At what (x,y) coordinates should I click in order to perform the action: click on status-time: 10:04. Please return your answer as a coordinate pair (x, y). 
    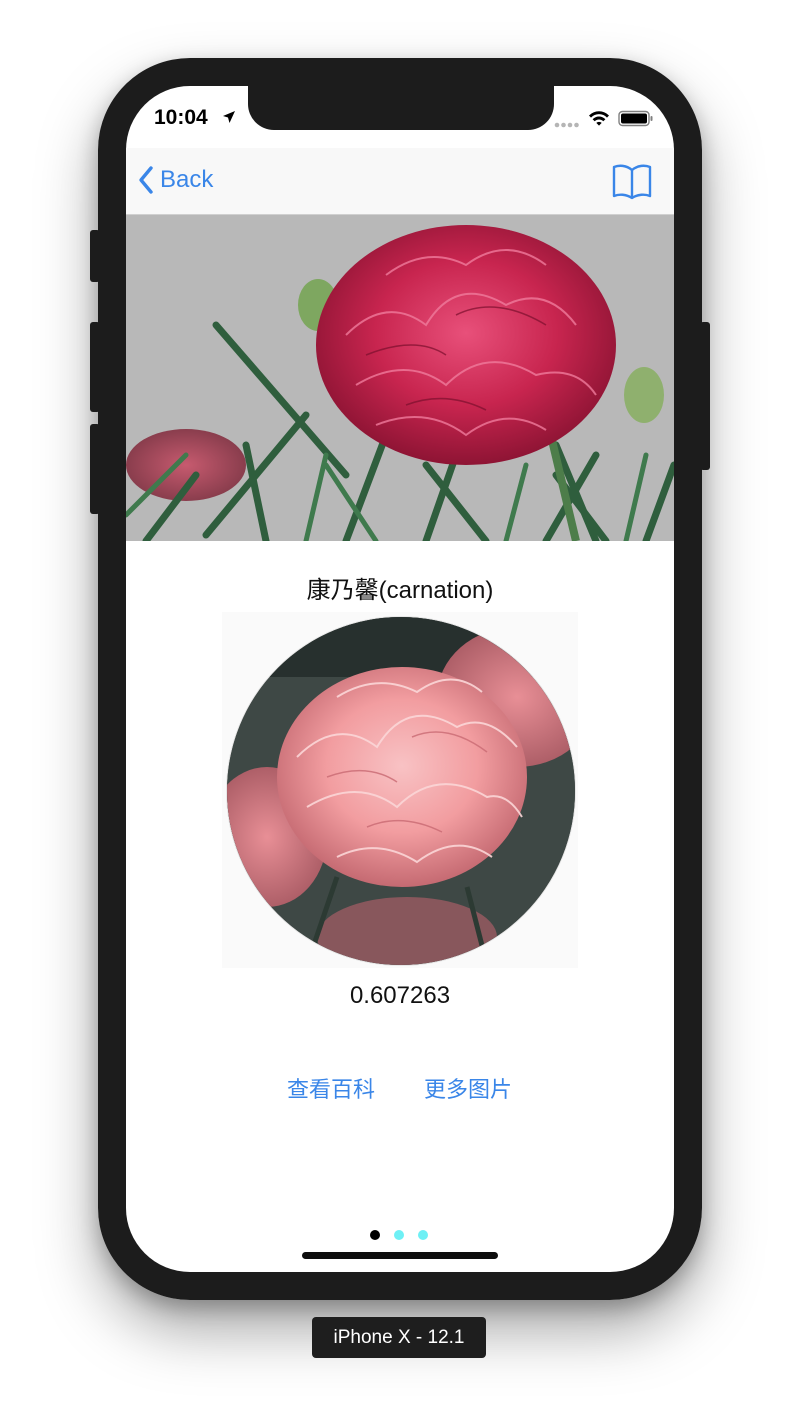
    Looking at the image, I should click on (181, 117).